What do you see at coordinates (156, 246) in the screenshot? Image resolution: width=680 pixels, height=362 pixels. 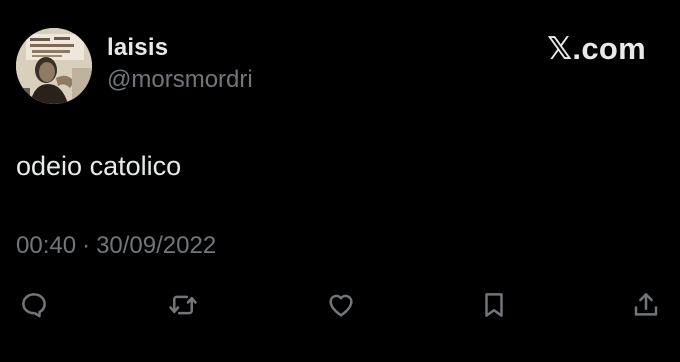 I see `tweet-date: 30/09/2022` at bounding box center [156, 246].